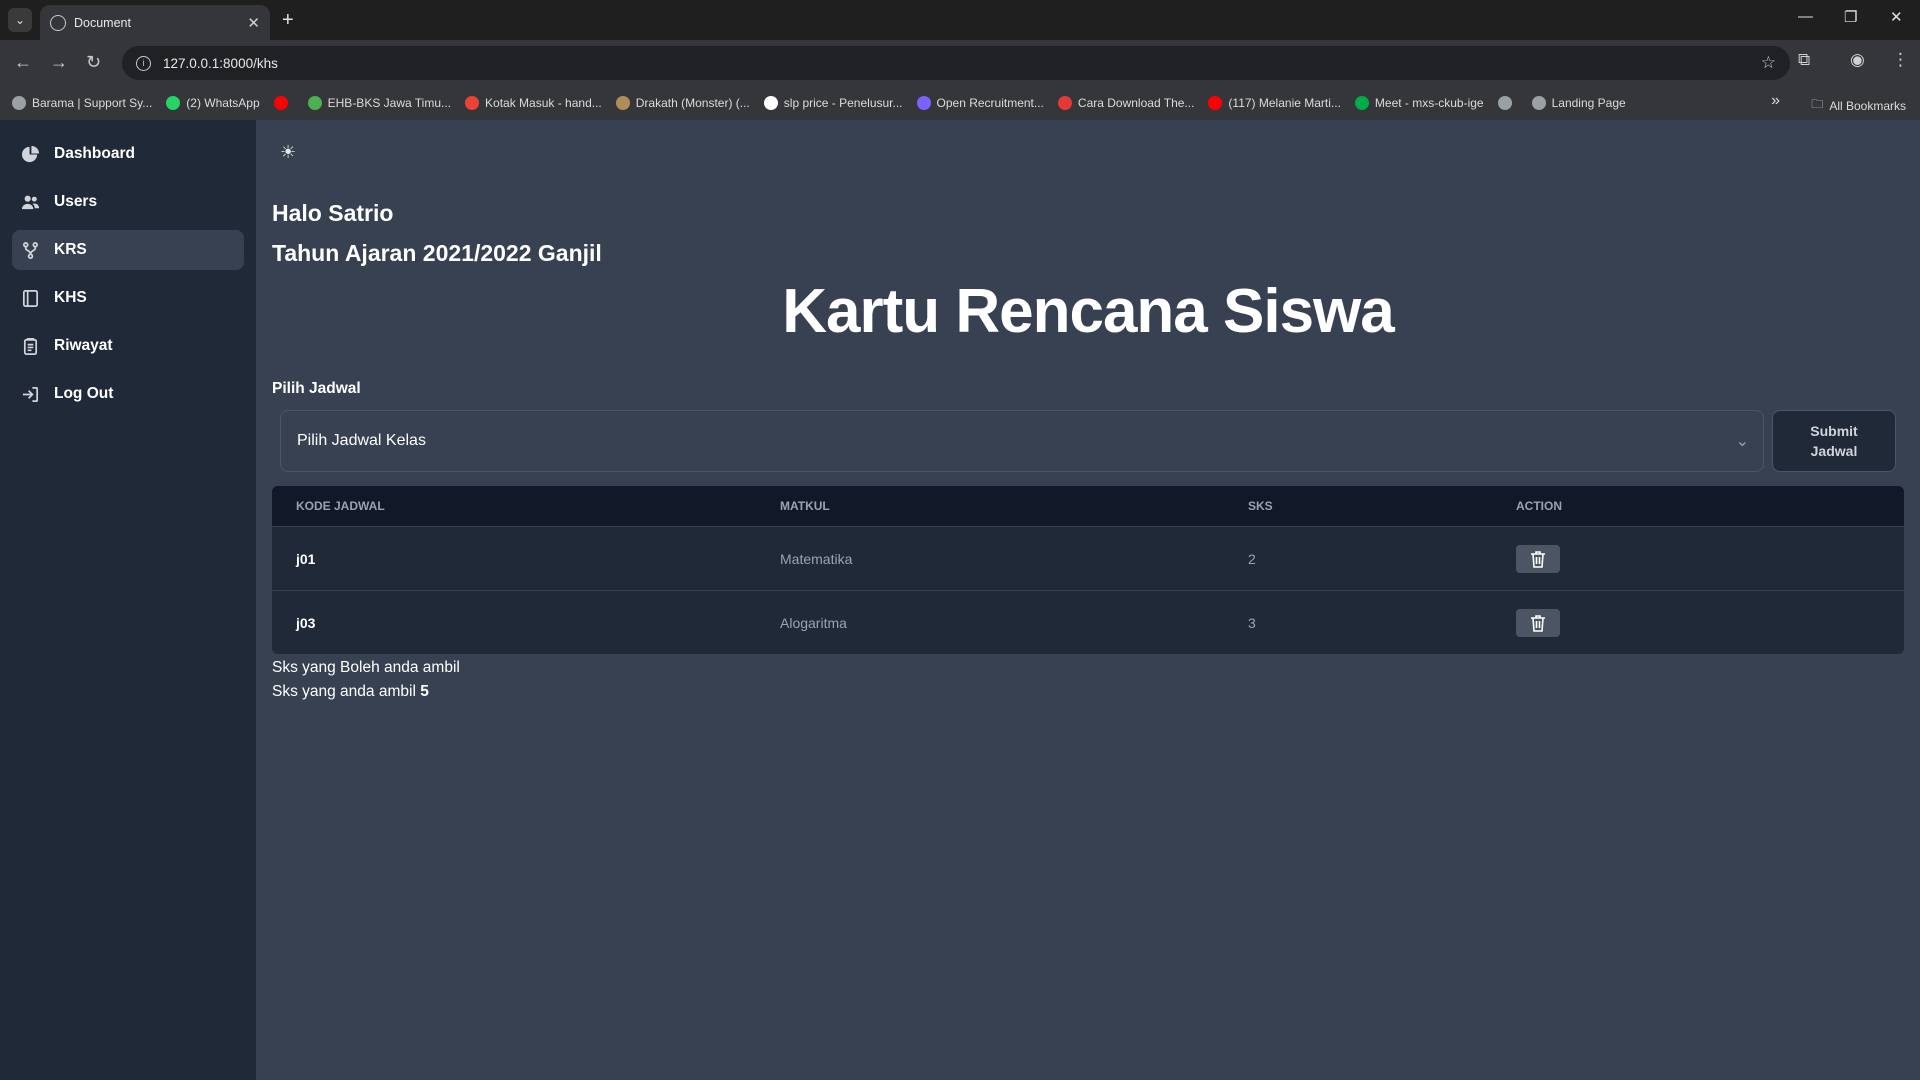  I want to click on sidebar-item-logout: Log Out, so click(128, 394).